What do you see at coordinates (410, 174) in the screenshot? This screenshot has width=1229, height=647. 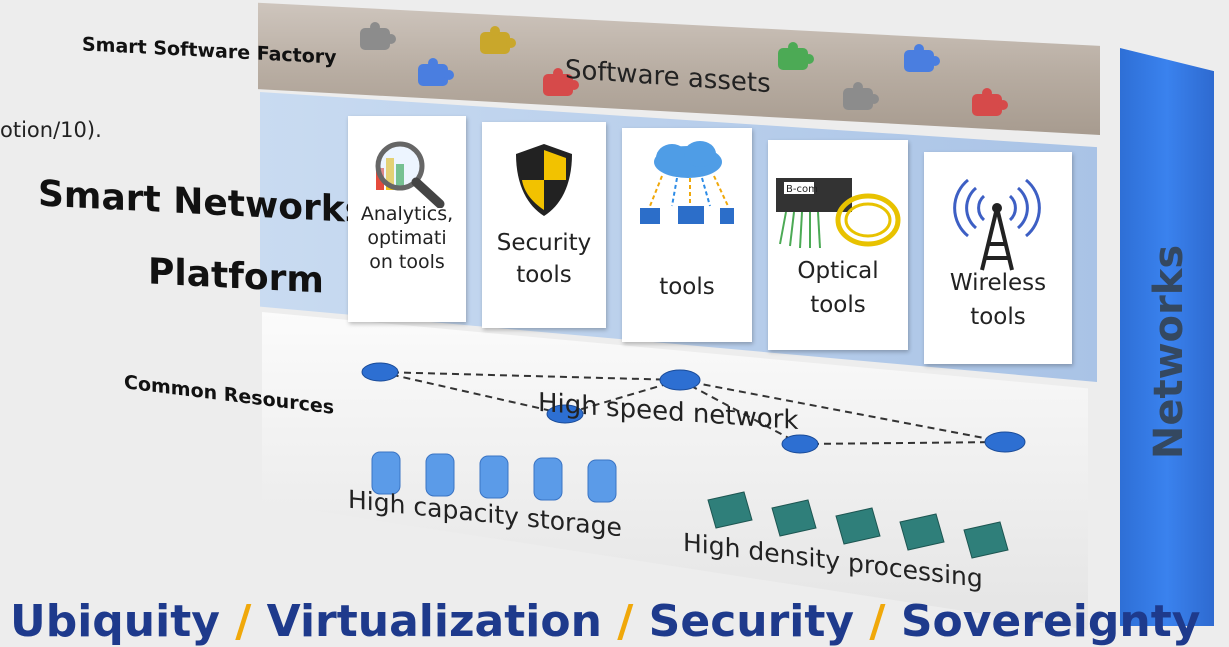 I see `analytics-magnifier-icon` at bounding box center [410, 174].